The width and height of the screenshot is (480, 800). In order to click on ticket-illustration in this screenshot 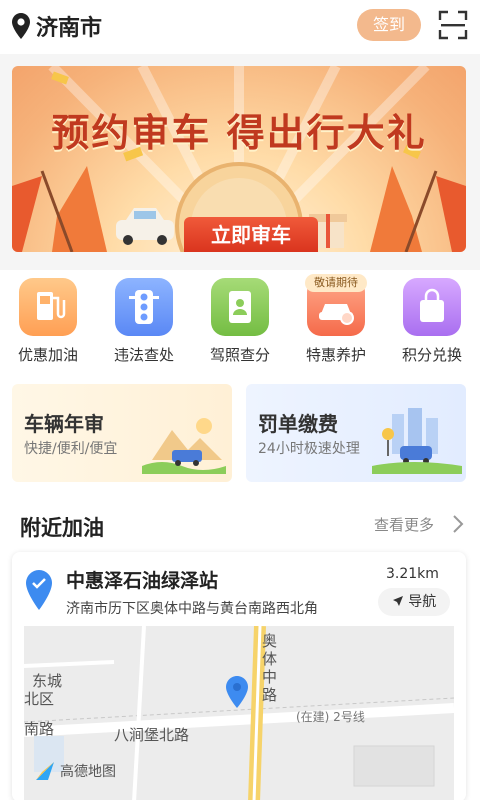, I will do `click(417, 441)`.